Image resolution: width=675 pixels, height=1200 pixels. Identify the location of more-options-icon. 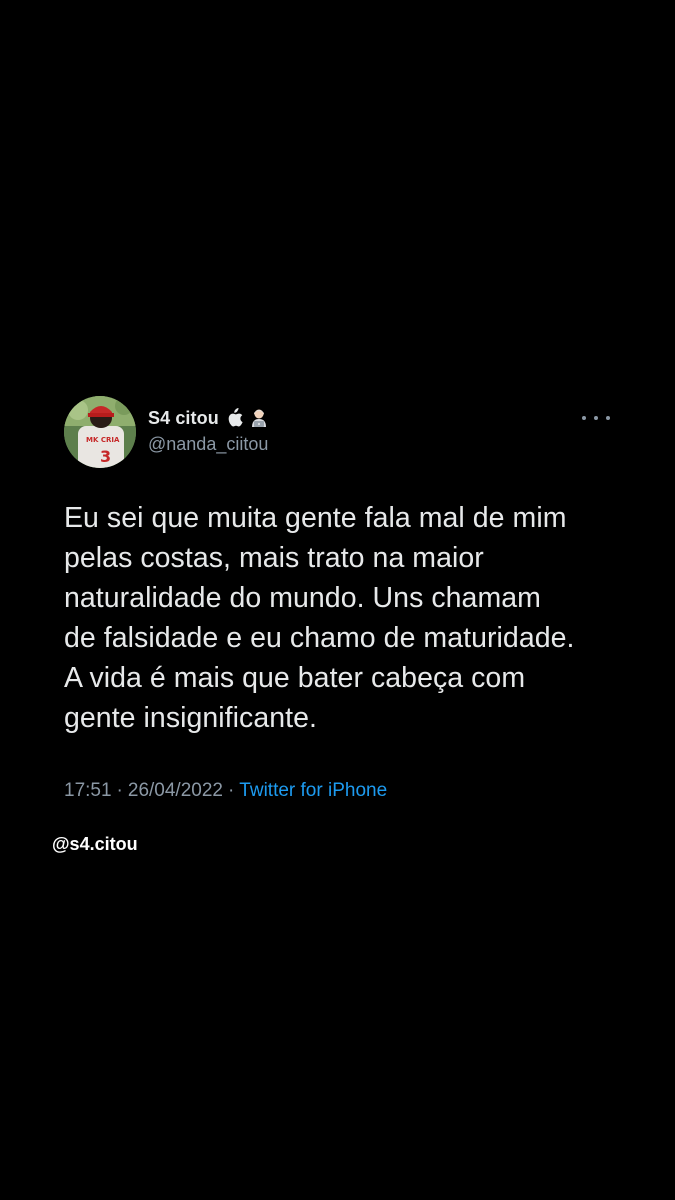
(596, 418).